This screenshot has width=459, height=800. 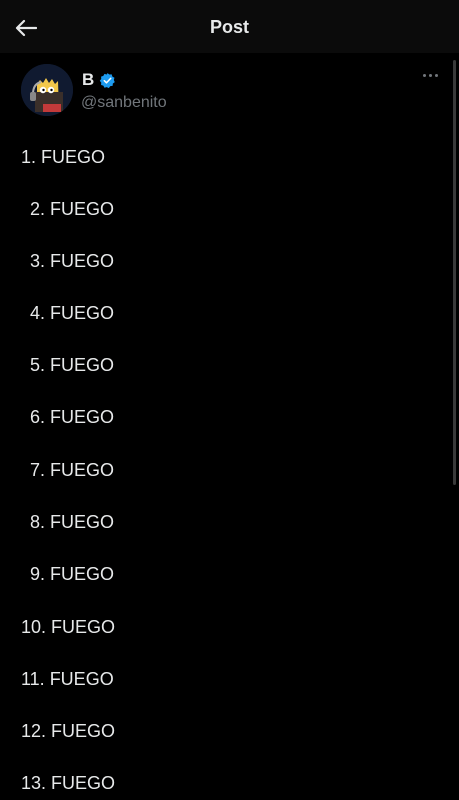 What do you see at coordinates (72, 209) in the screenshot?
I see `post-line: 2. FUEGO` at bounding box center [72, 209].